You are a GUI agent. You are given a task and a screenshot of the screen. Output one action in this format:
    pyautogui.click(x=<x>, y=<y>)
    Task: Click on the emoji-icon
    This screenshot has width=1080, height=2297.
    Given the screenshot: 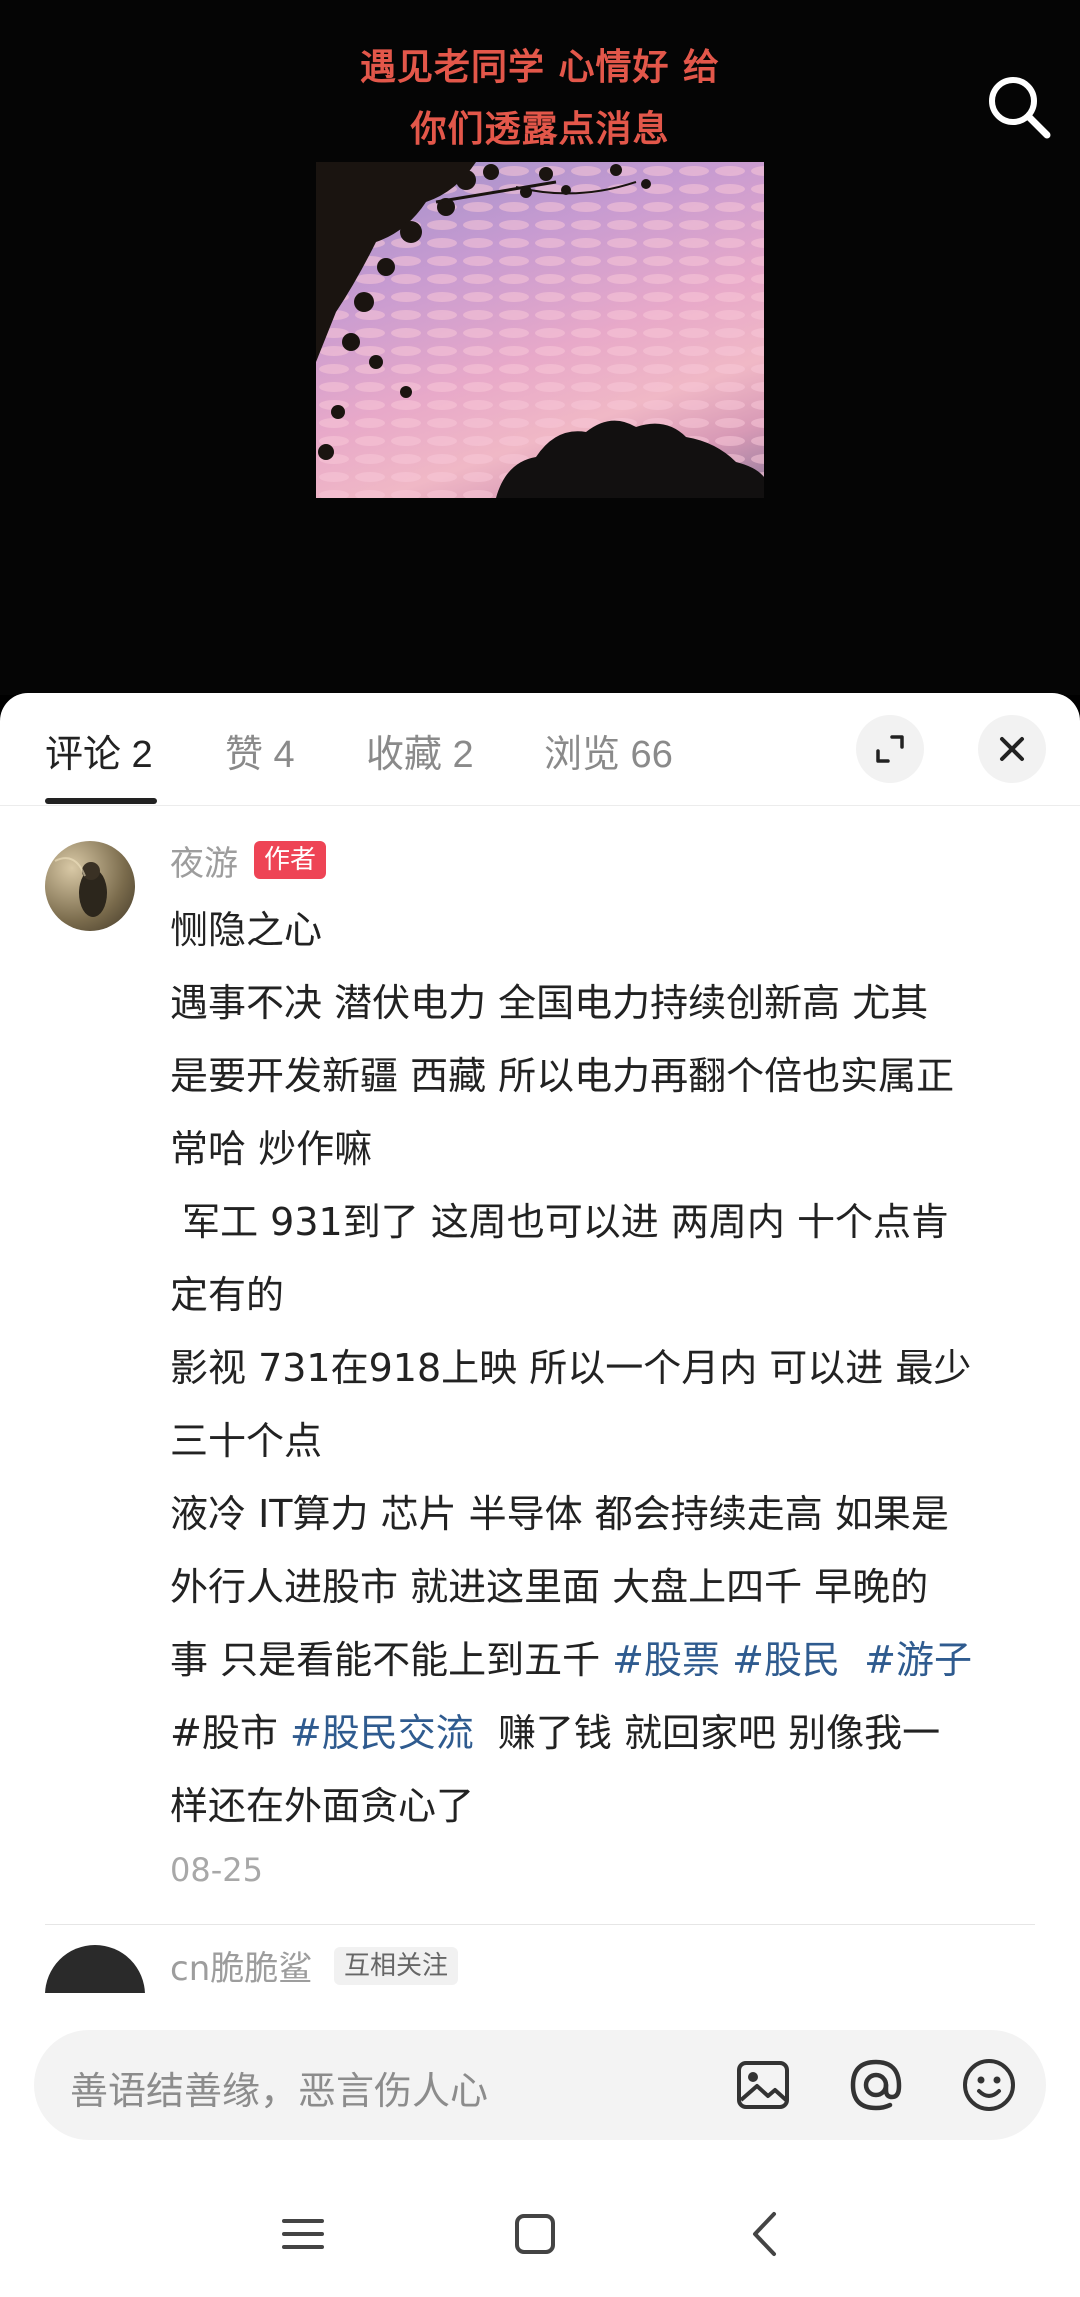 What is the action you would take?
    pyautogui.click(x=989, y=2085)
    